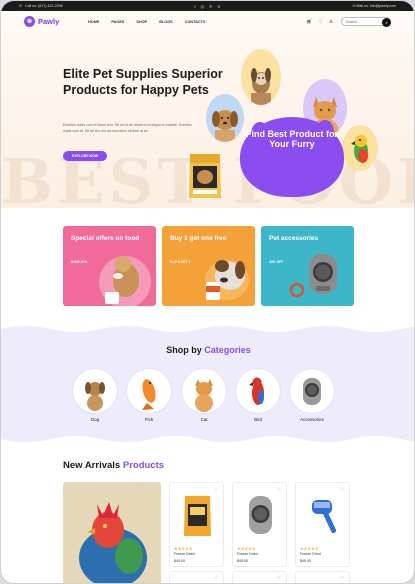 This screenshot has height=584, width=415. Describe the element at coordinates (117, 22) in the screenshot. I see `nav-pages: PAGES` at that location.